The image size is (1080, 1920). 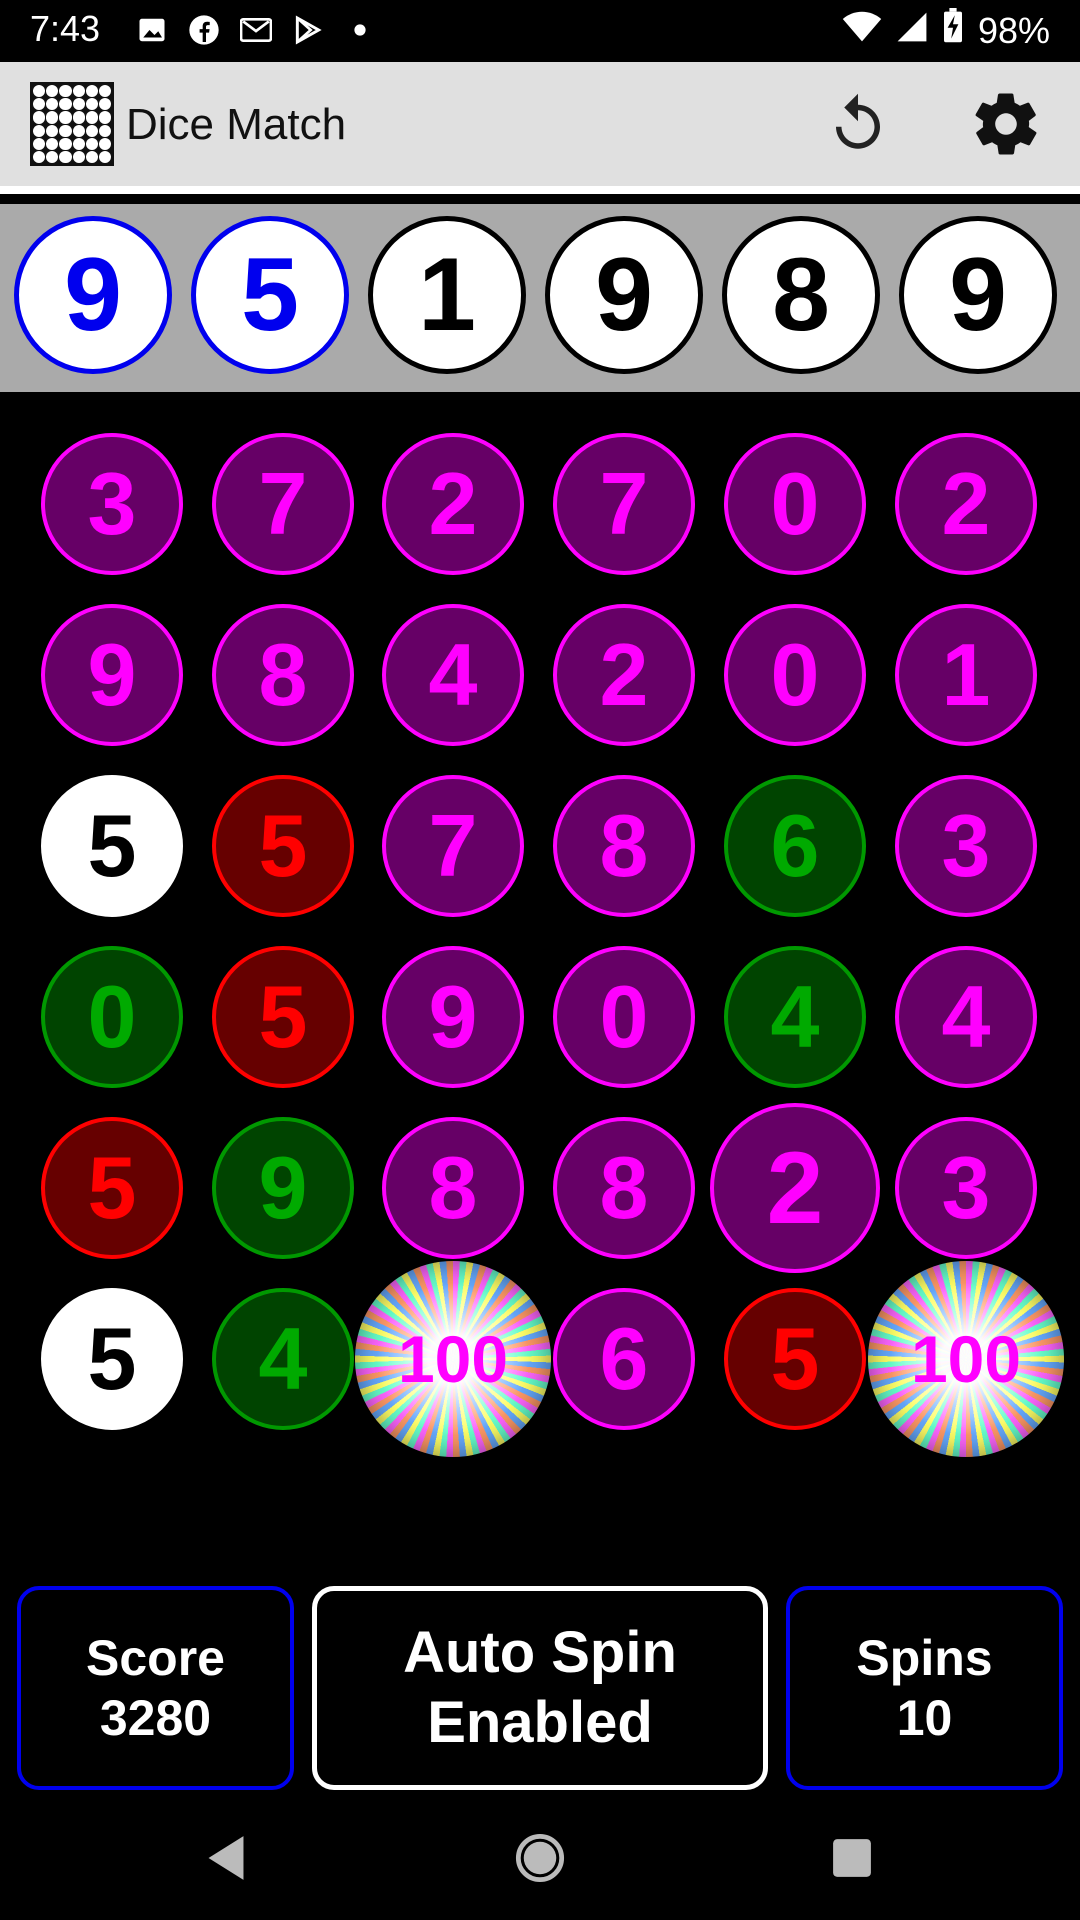 I want to click on app-logo-icon, so click(x=72, y=124).